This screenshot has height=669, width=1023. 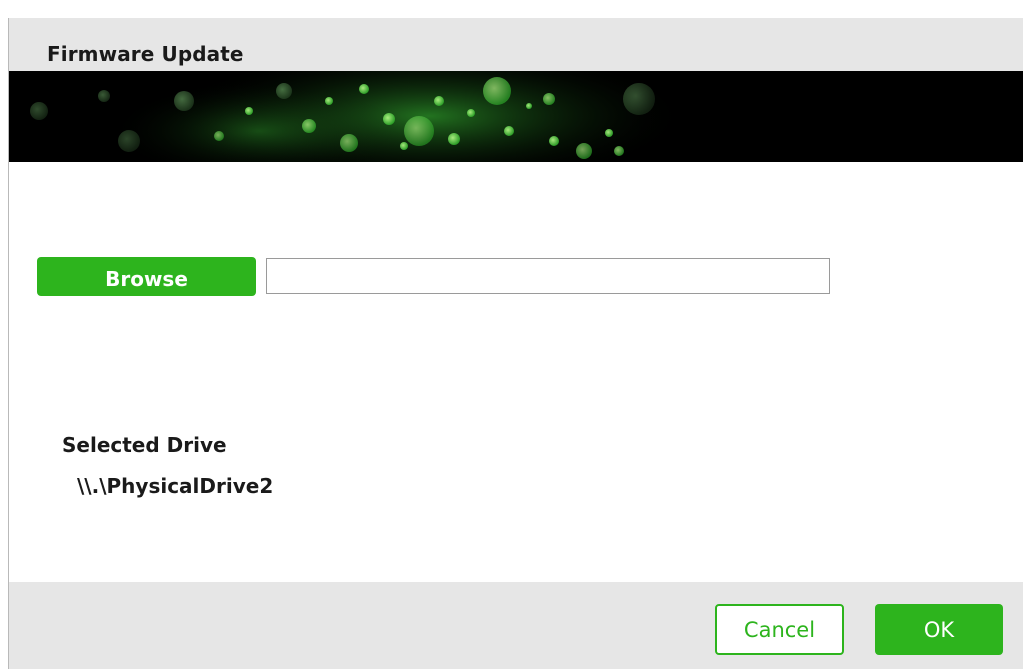 What do you see at coordinates (516, 44) in the screenshot?
I see `titlebar: Firmware Update` at bounding box center [516, 44].